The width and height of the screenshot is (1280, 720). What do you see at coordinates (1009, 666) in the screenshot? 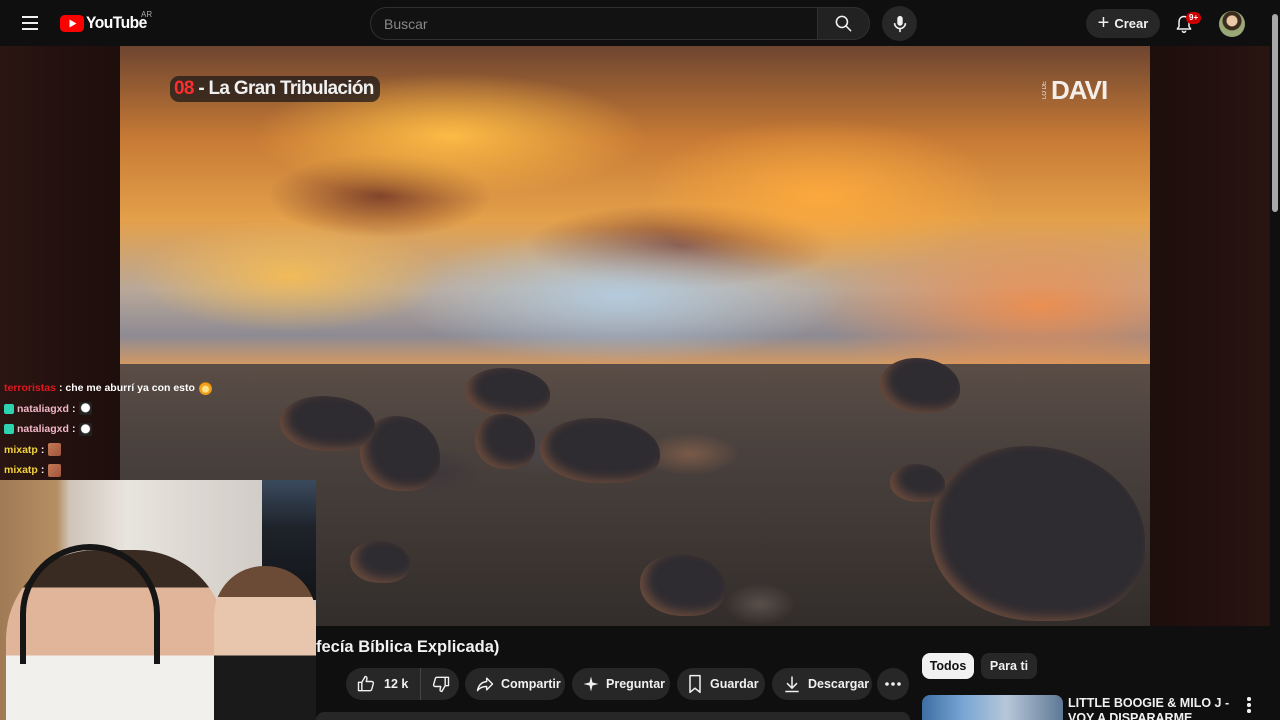
I see `chip-for-you: Para ti` at bounding box center [1009, 666].